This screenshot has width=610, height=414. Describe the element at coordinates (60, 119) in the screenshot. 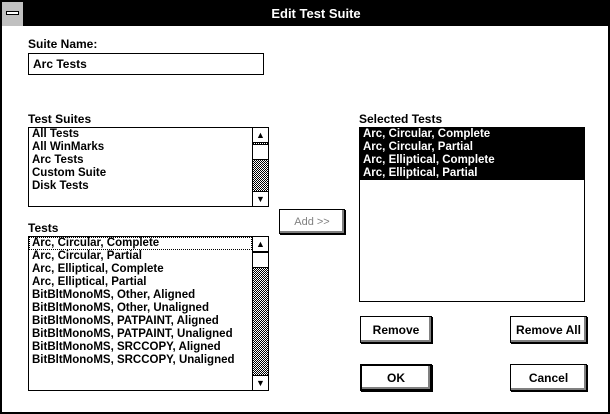

I see `test-suites-label: Test Suites` at that location.